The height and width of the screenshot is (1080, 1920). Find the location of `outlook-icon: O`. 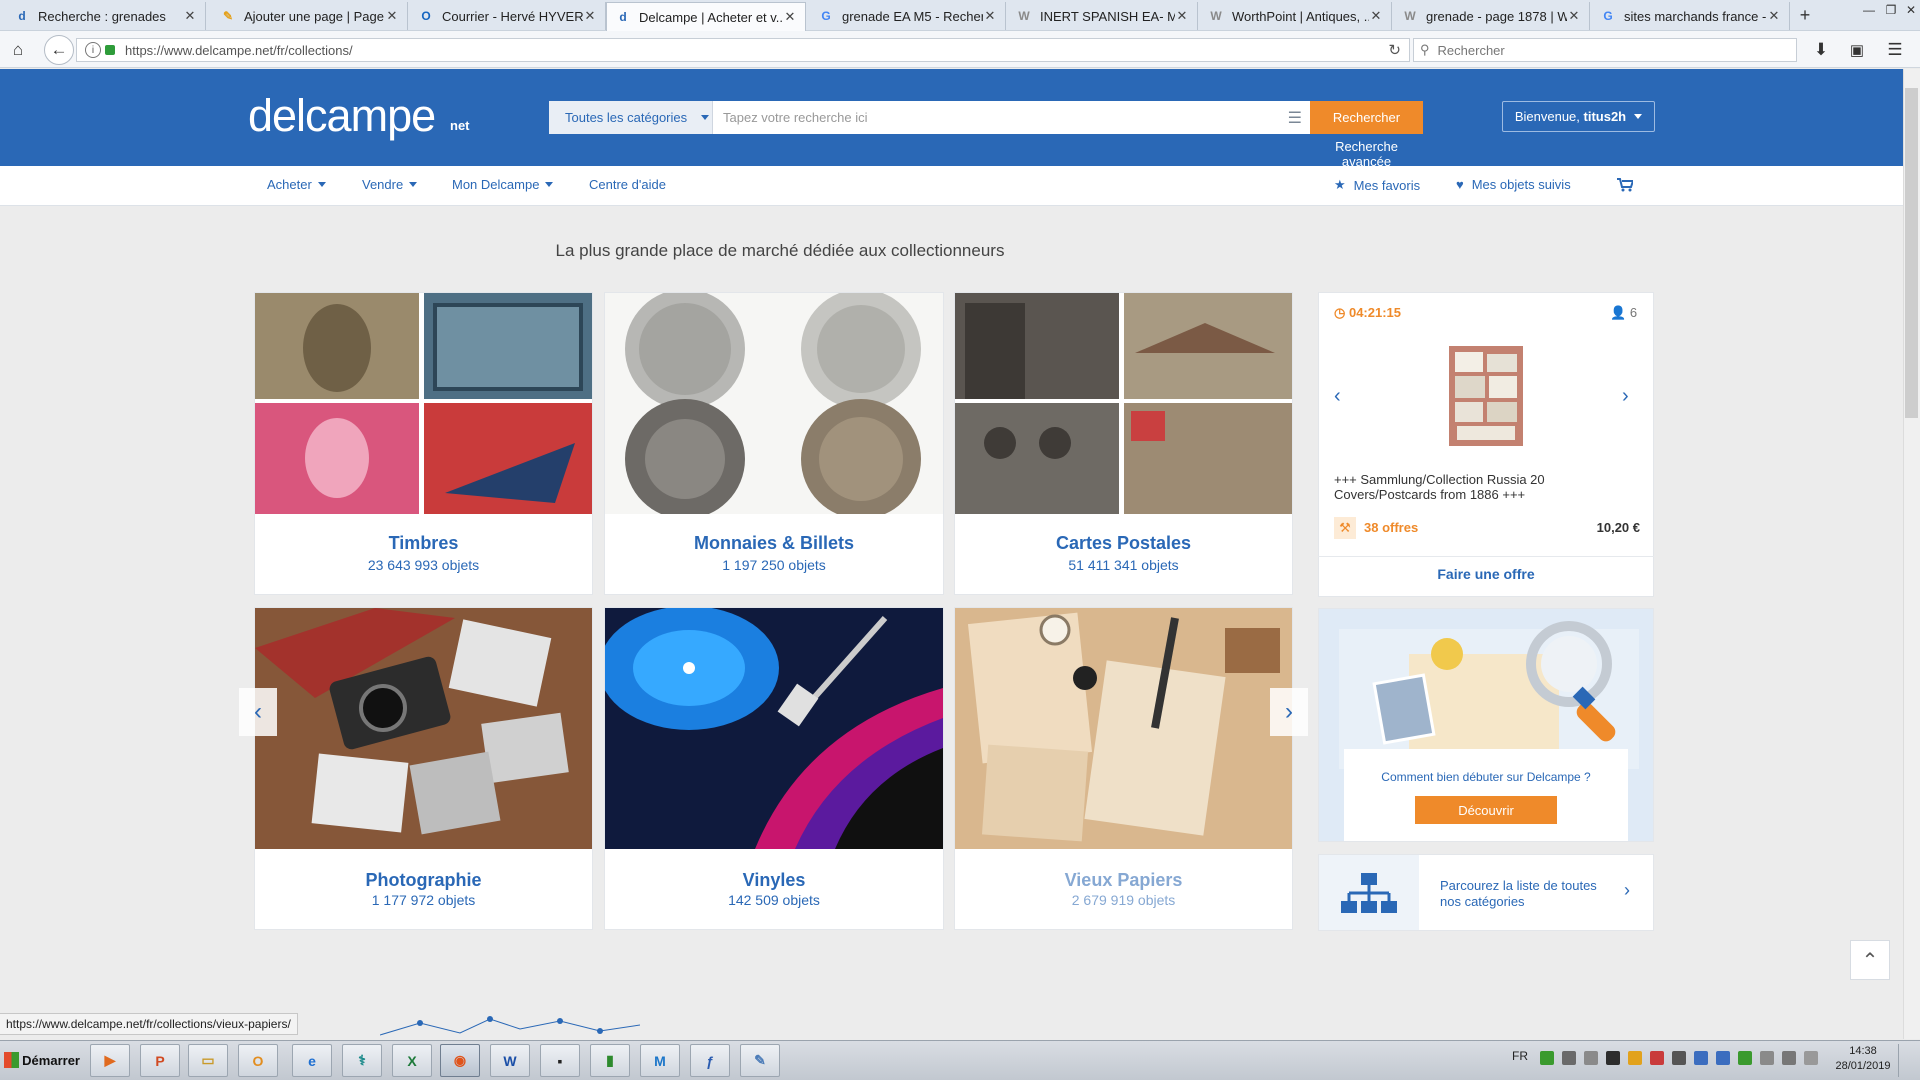

outlook-icon: O is located at coordinates (258, 1060).